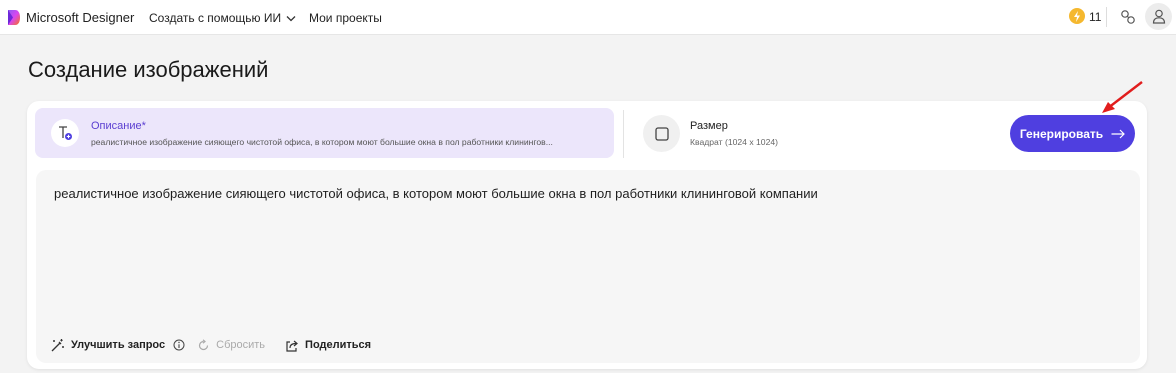 The width and height of the screenshot is (1176, 373). I want to click on size-label: Размер, so click(709, 126).